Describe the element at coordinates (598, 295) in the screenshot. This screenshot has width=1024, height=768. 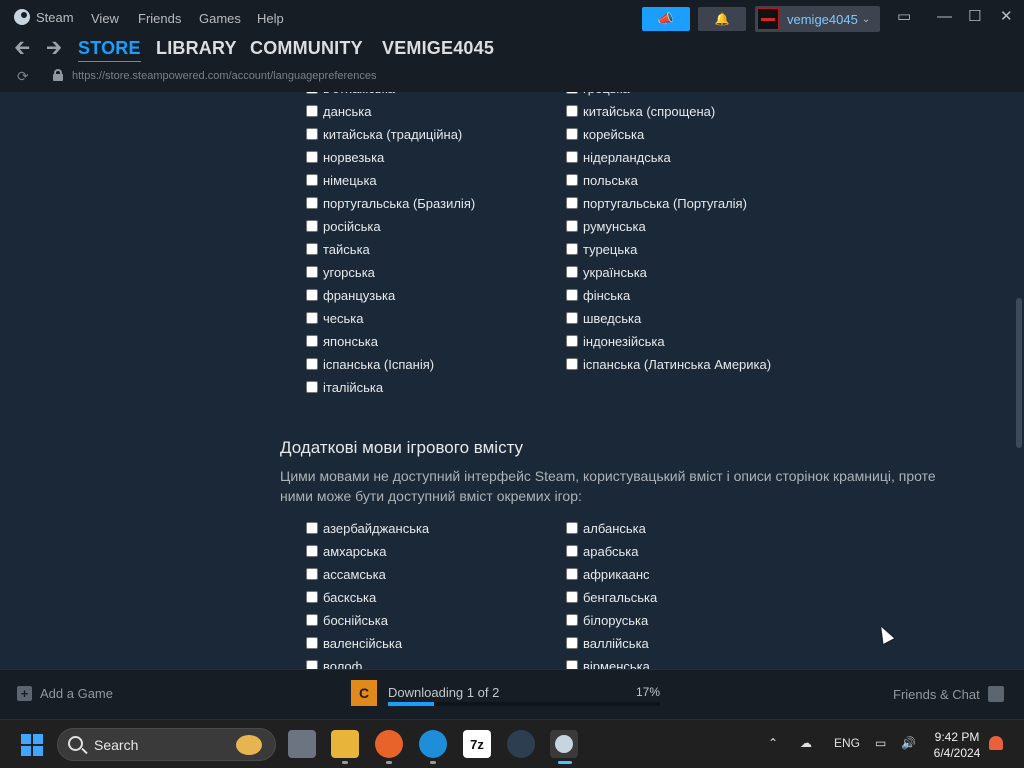
I see `language-option: фінська` at that location.